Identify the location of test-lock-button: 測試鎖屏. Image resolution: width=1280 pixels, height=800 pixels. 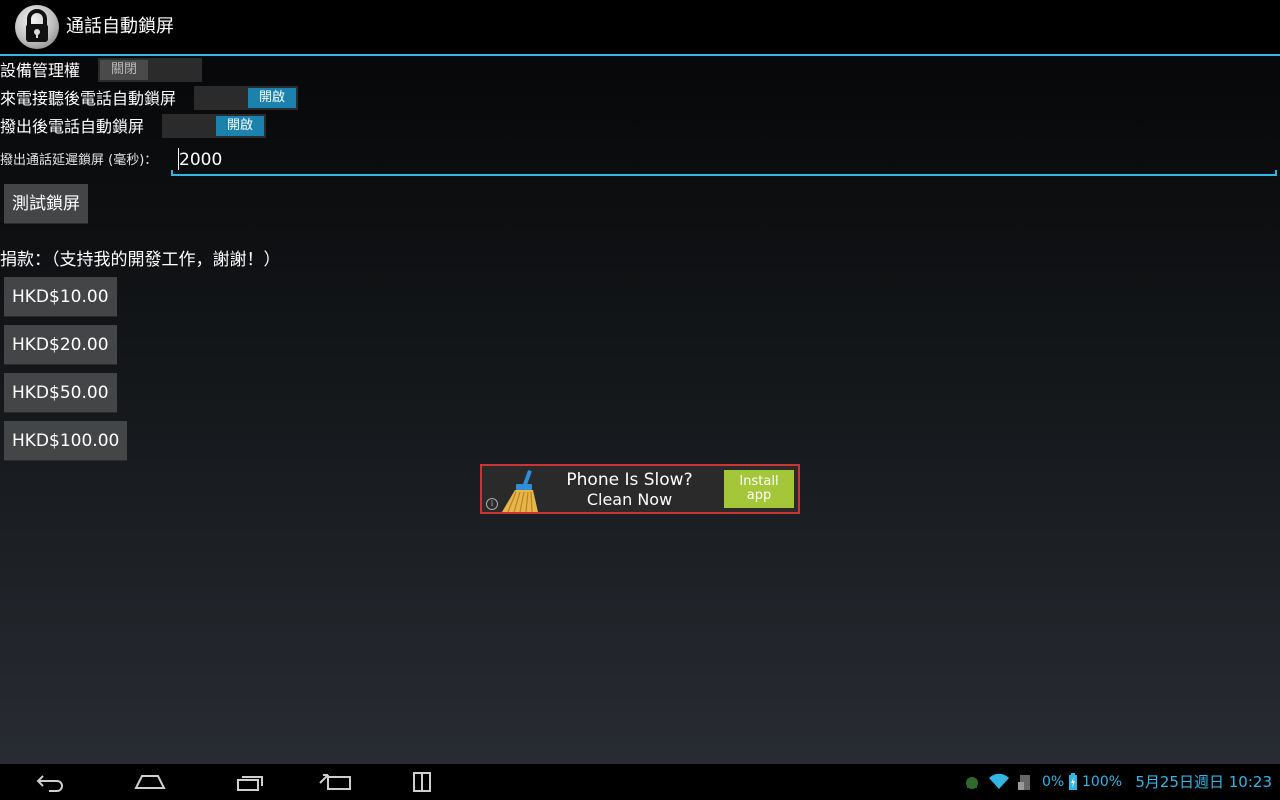
(46, 204).